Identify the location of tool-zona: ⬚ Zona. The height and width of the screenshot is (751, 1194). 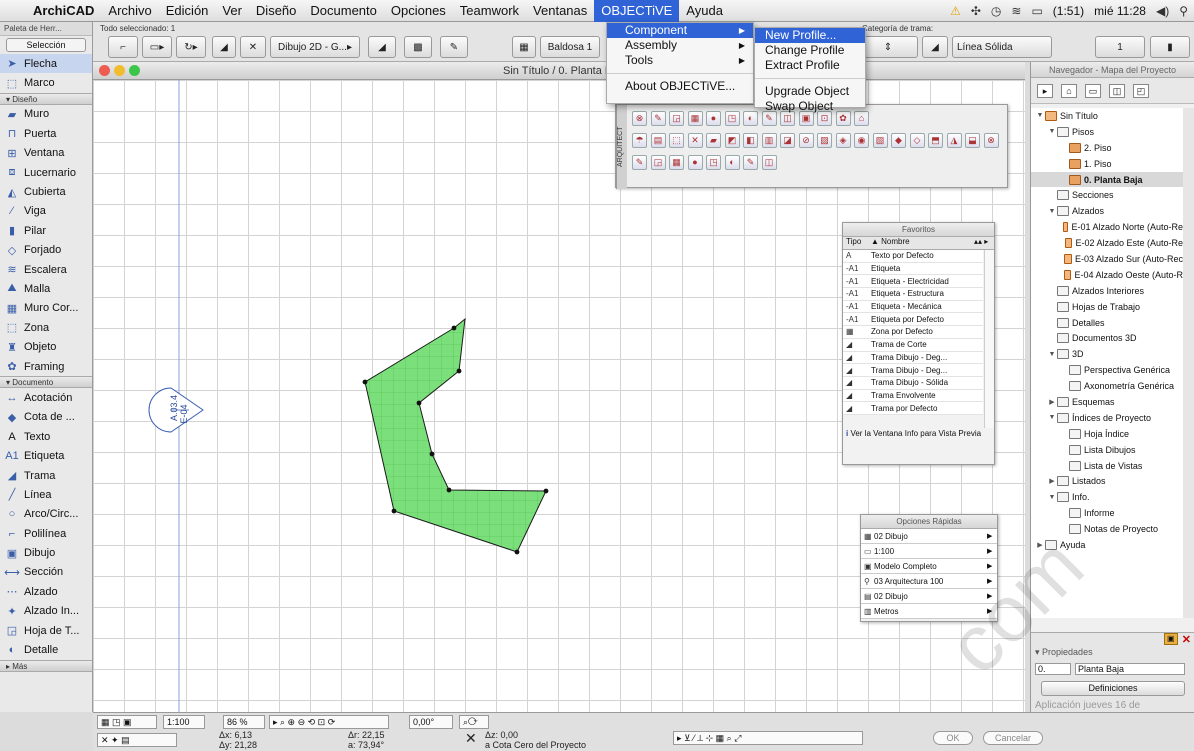
(46, 327).